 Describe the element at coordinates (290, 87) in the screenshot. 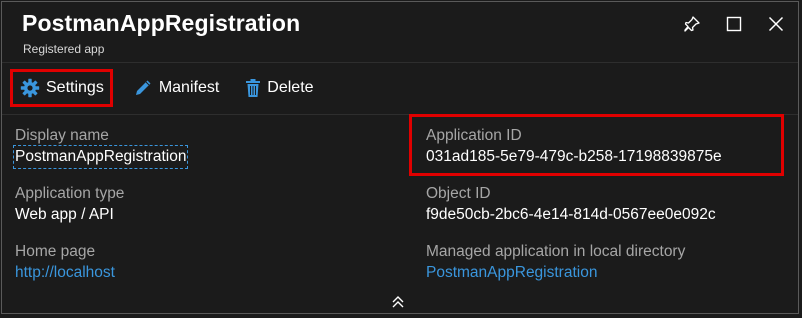

I see `delete-label: Delete` at that location.